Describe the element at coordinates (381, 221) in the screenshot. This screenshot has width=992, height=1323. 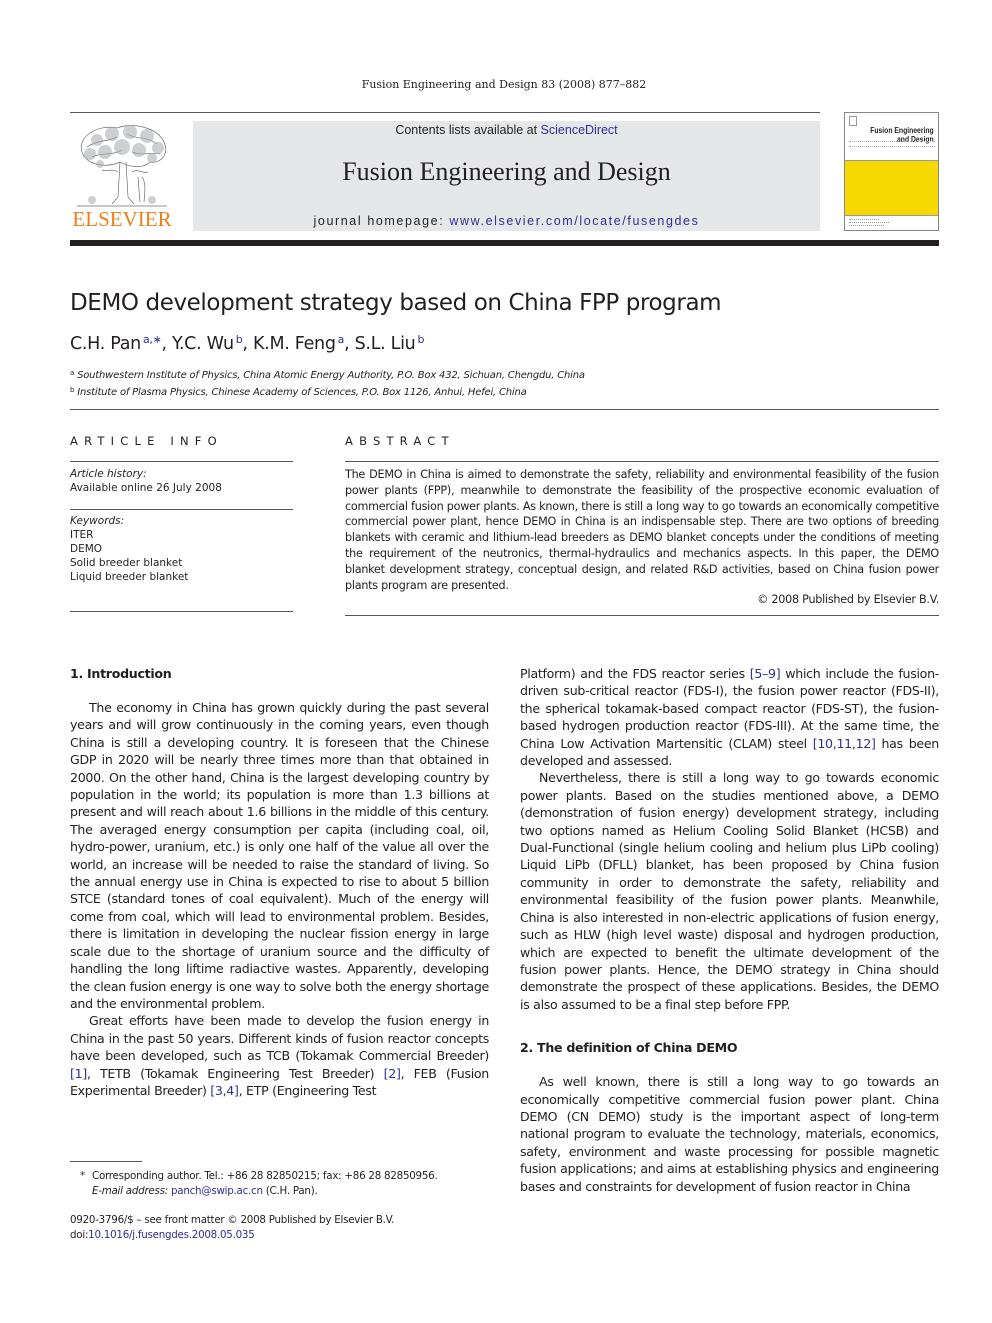
I see `homepage-prefix: journal homepage:` at that location.